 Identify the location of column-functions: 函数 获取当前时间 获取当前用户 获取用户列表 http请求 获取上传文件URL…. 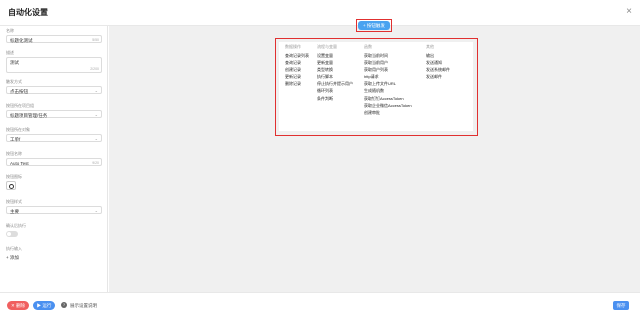
(388, 80).